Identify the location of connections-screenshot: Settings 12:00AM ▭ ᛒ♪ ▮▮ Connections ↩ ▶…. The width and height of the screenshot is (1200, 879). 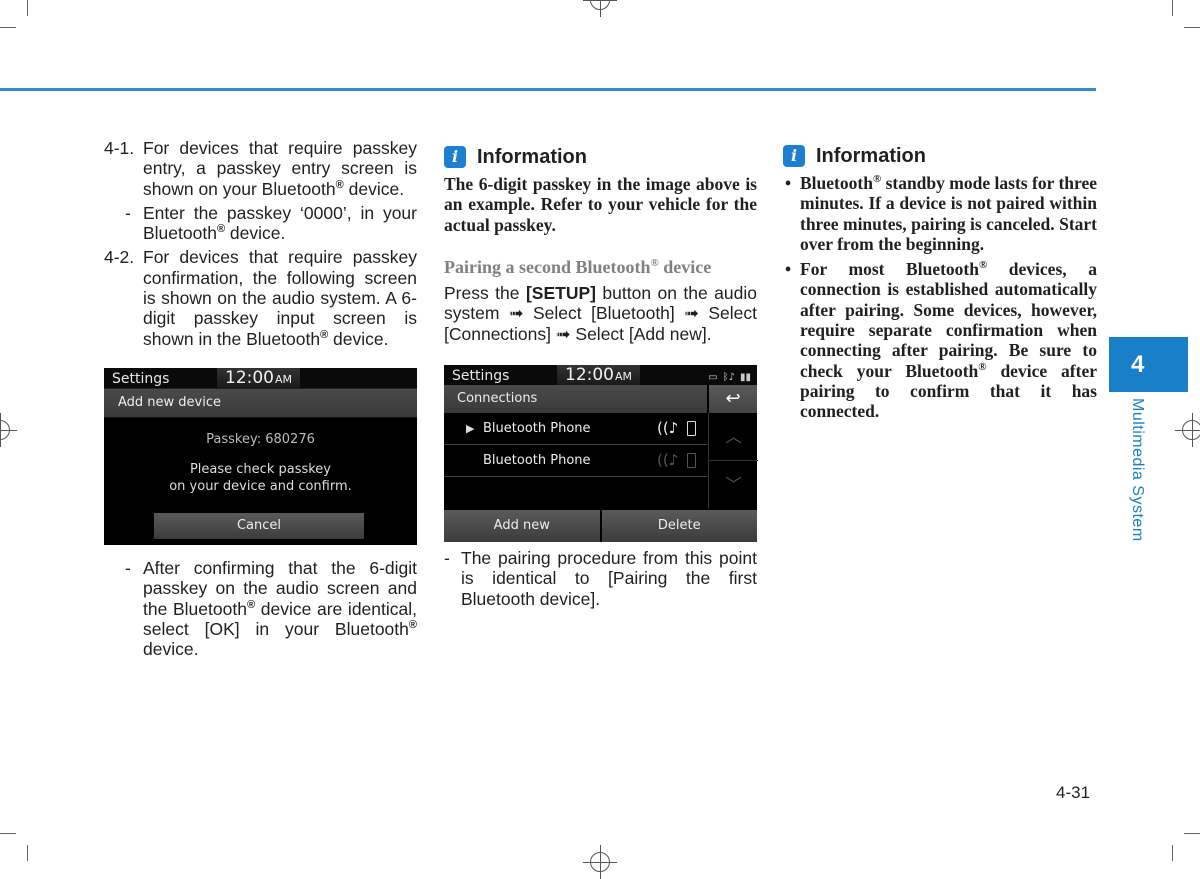
(601, 454).